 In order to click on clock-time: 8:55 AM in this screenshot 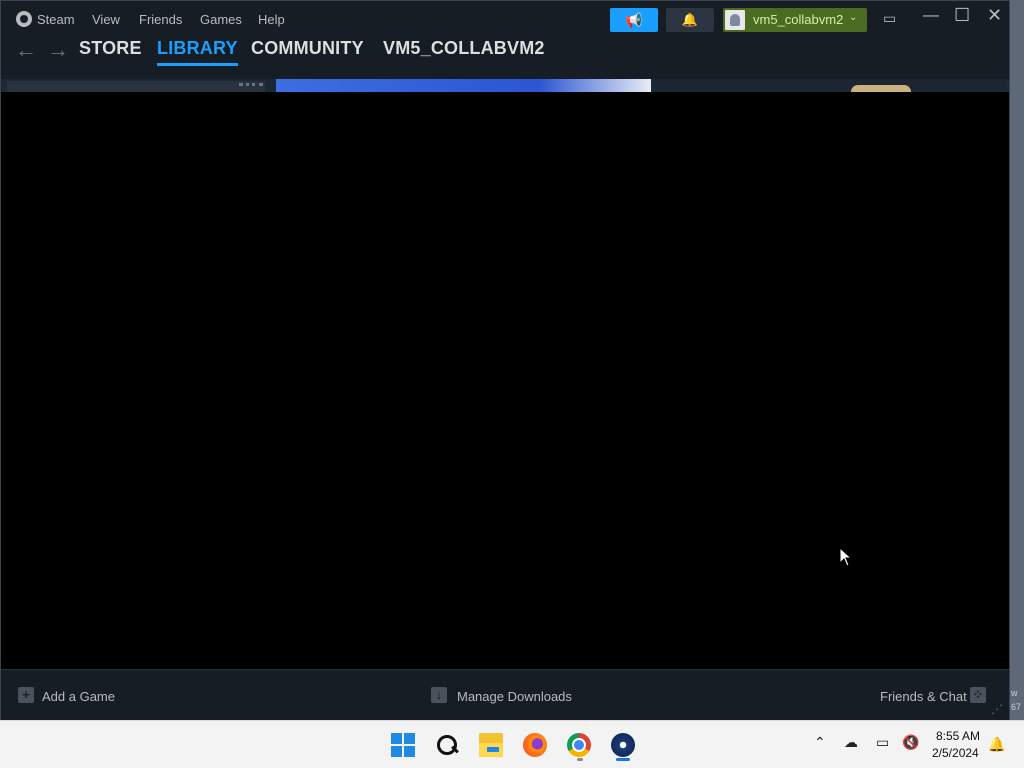, I will do `click(958, 736)`.